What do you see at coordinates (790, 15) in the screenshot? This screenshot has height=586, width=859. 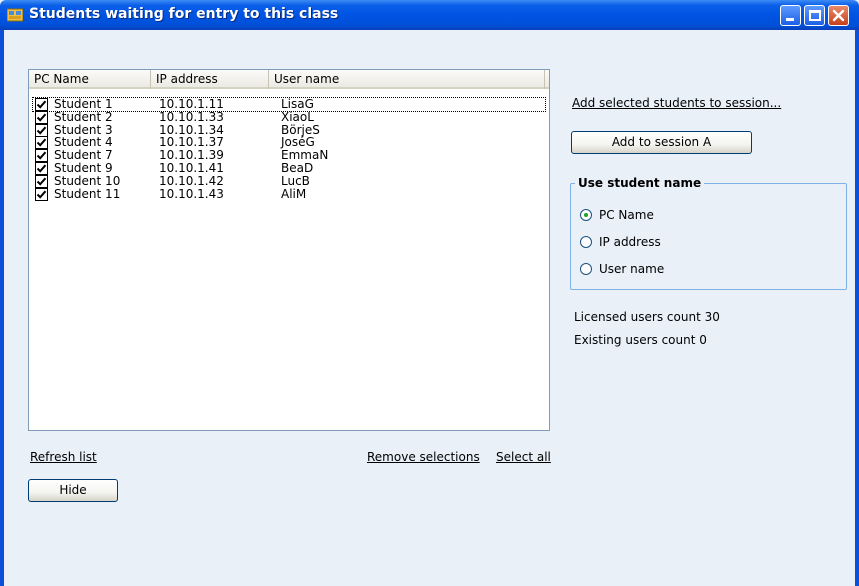 I see `minimize-button` at bounding box center [790, 15].